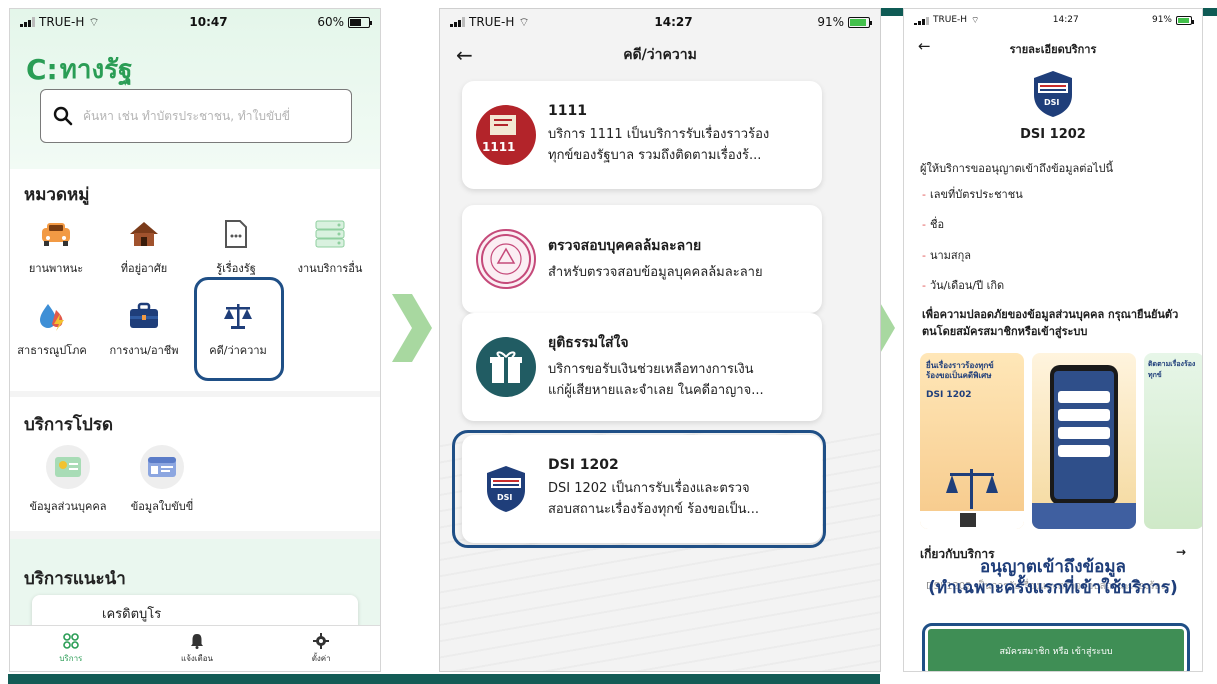  Describe the element at coordinates (68, 467) in the screenshot. I see `id-card-icon` at that location.